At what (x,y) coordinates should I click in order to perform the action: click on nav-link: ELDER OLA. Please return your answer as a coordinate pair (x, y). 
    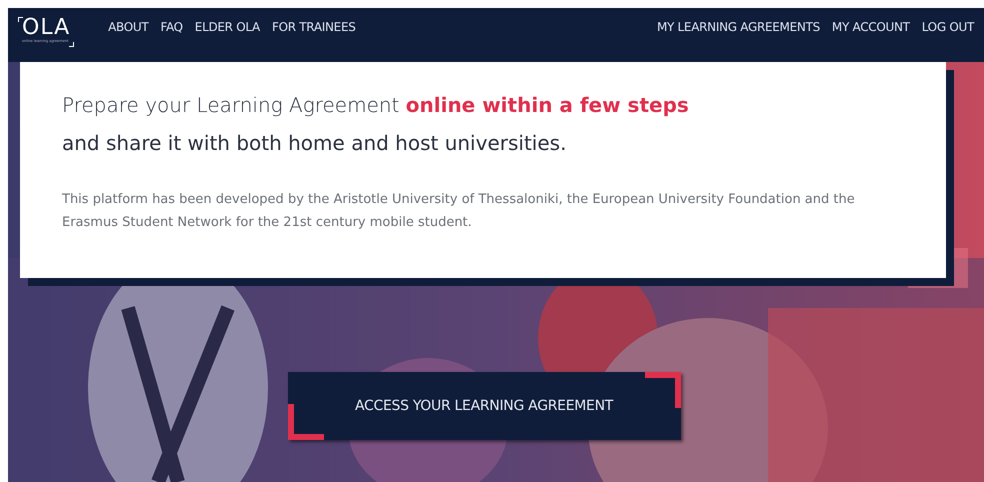
    Looking at the image, I should click on (227, 26).